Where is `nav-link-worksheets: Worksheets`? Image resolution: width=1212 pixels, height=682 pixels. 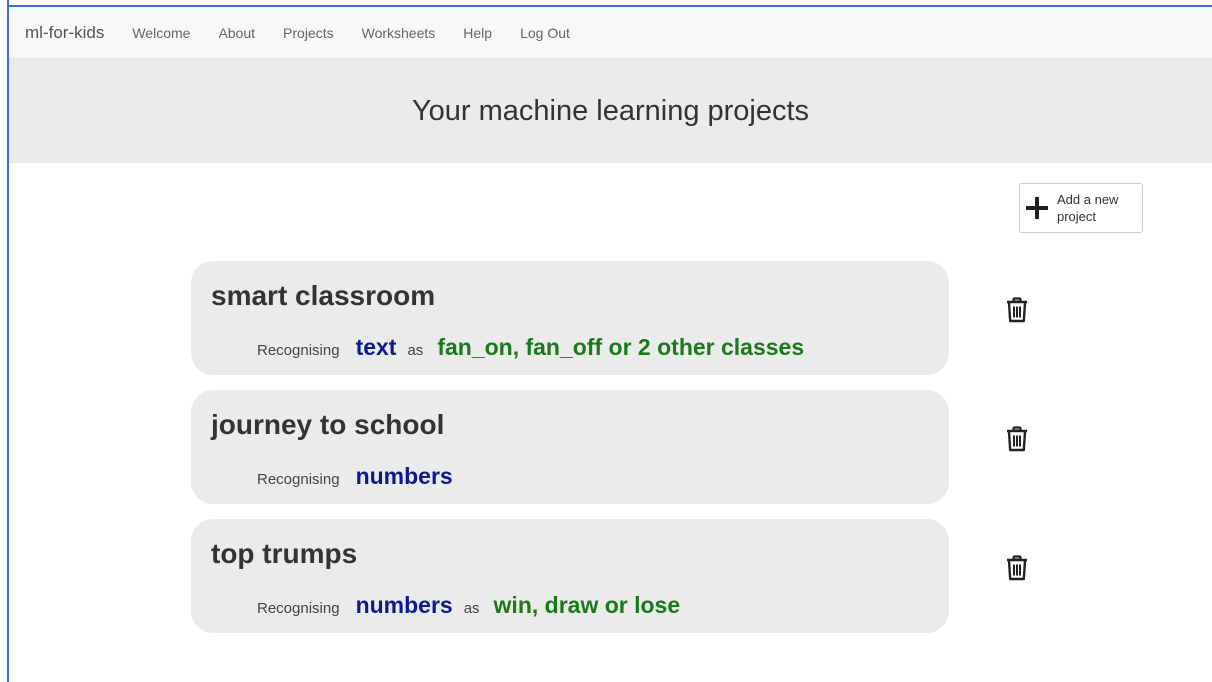
nav-link-worksheets: Worksheets is located at coordinates (399, 33).